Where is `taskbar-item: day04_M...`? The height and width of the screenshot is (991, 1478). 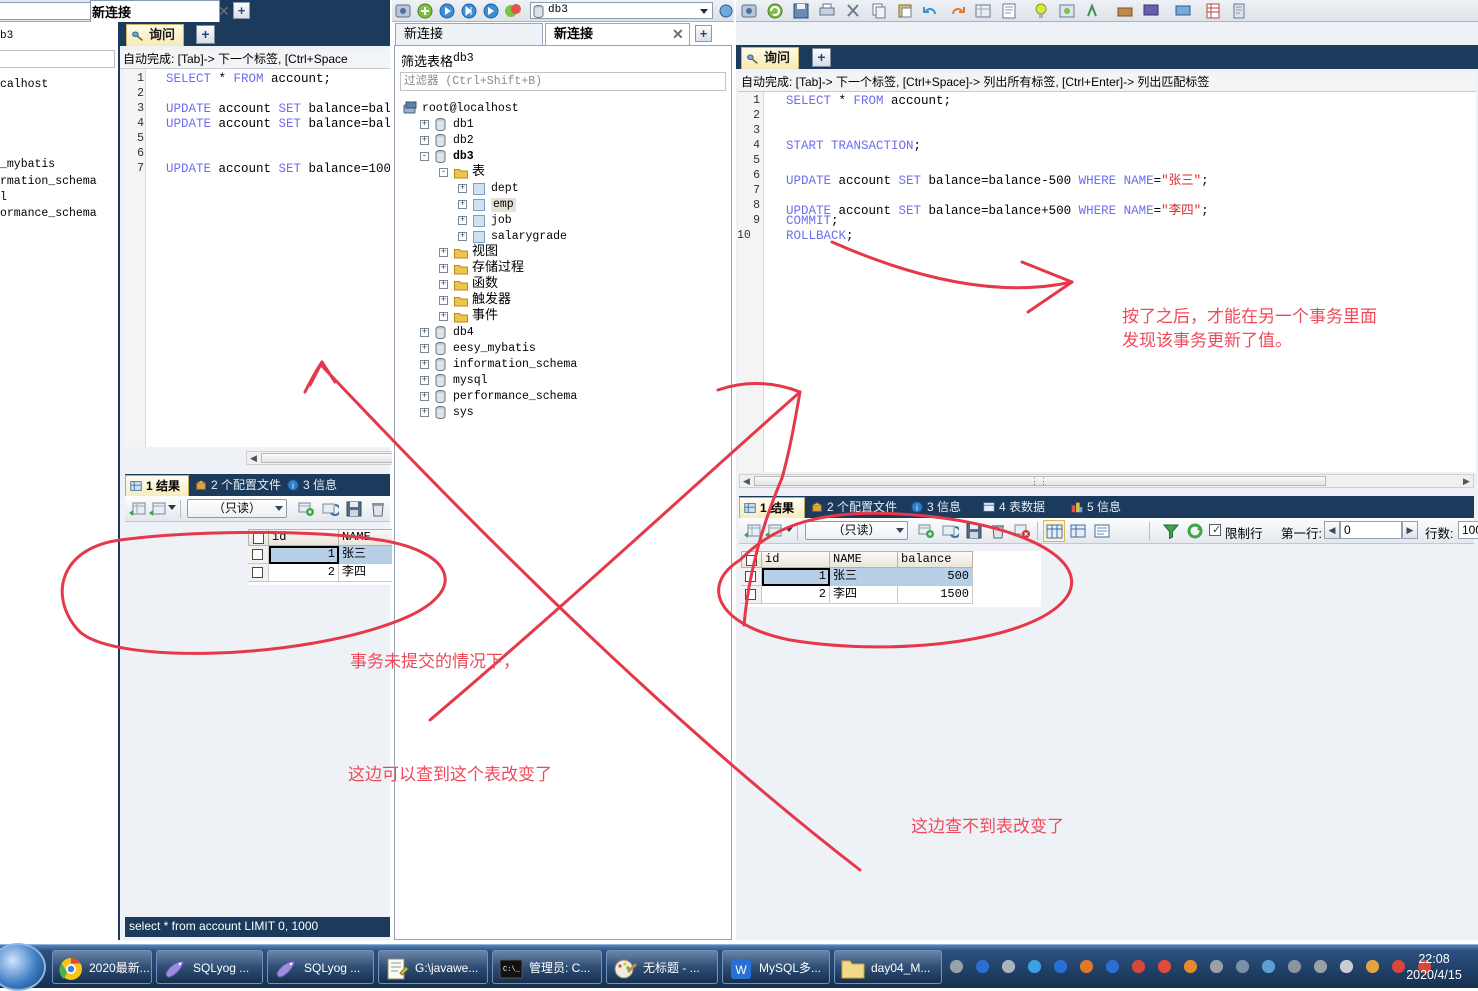
taskbar-item: day04_M... is located at coordinates (888, 967).